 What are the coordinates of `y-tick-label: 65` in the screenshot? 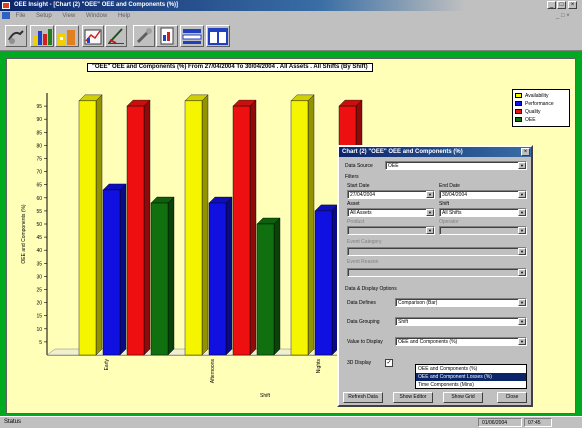 It's located at (39, 186).